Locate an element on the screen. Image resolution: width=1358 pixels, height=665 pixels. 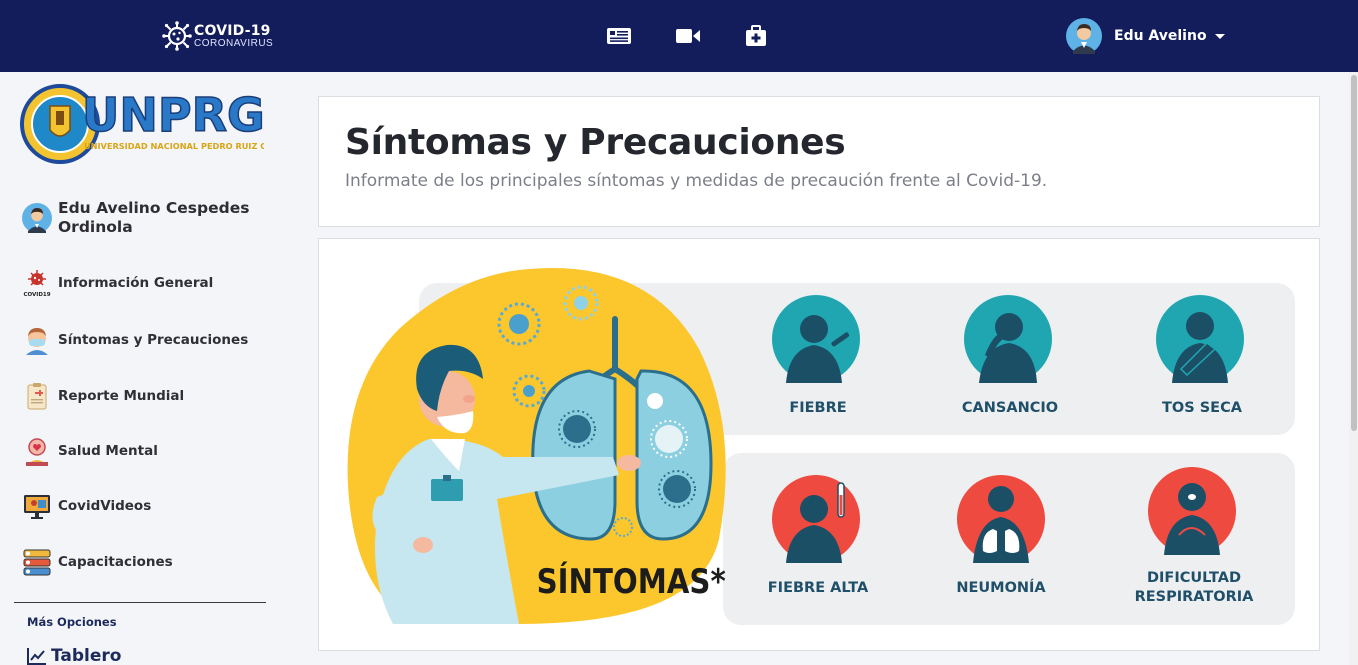
page-title: Síntomas y Precauciones is located at coordinates (595, 142).